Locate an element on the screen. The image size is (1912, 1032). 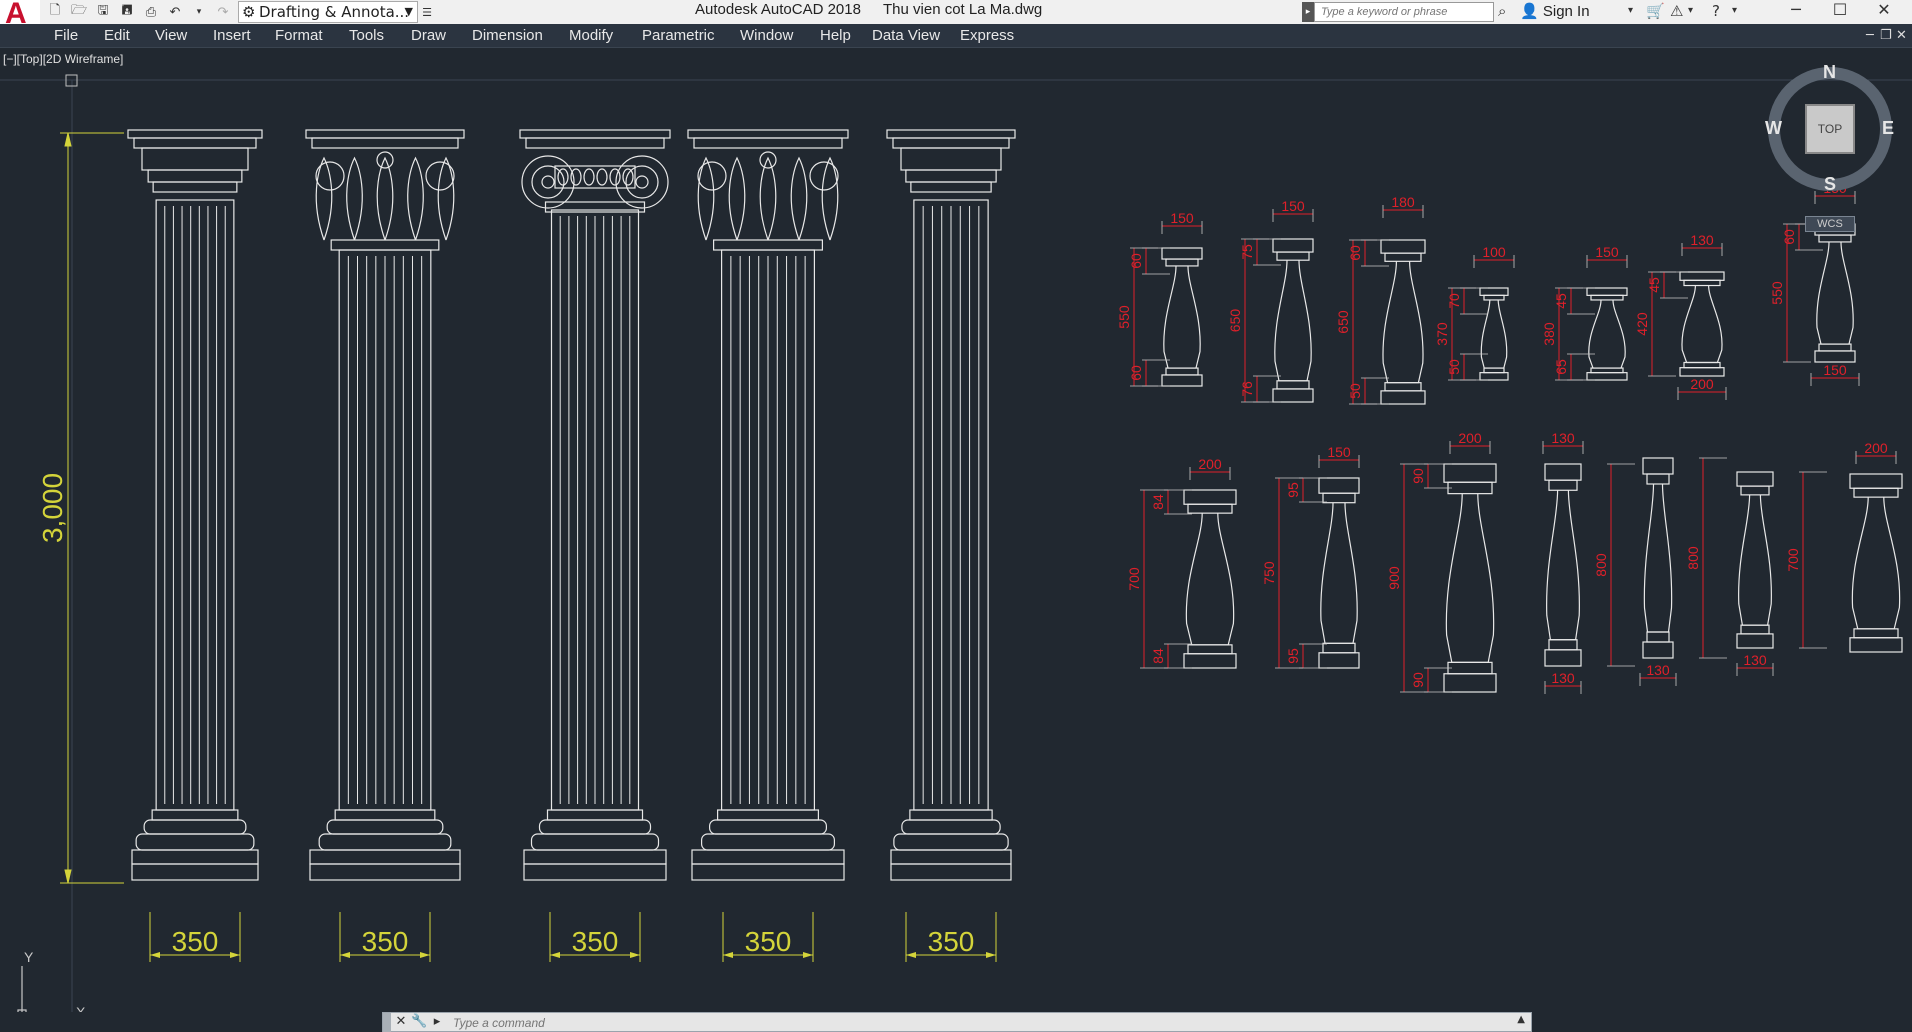
wcs-menu: WCS is located at coordinates (1830, 224).